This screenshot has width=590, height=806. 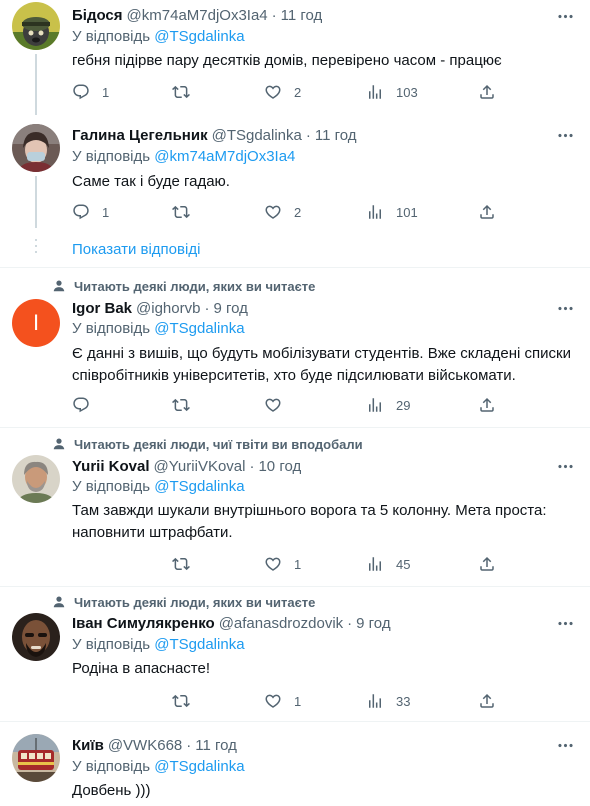 I want to click on reply-to-link: @km74aM7djOx3Ia4, so click(x=224, y=156).